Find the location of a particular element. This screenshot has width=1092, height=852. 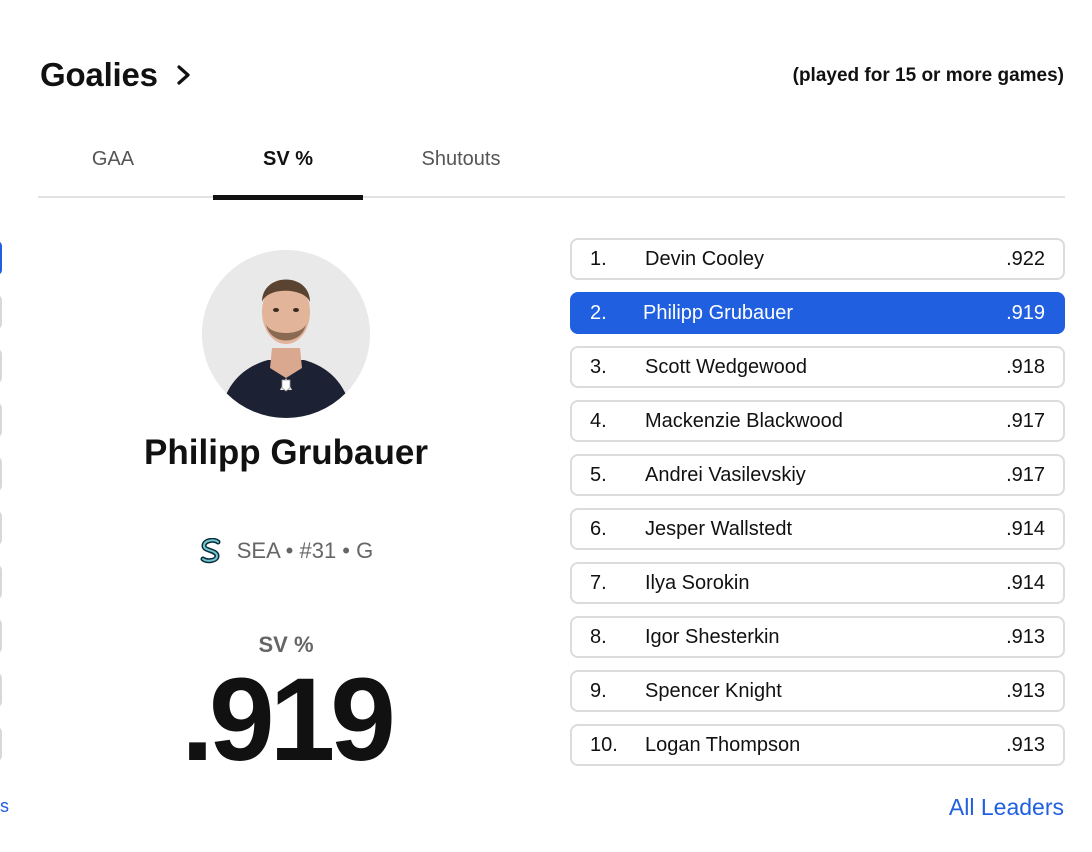

featured-player-meta: SEA • #31 • G is located at coordinates (286, 551).